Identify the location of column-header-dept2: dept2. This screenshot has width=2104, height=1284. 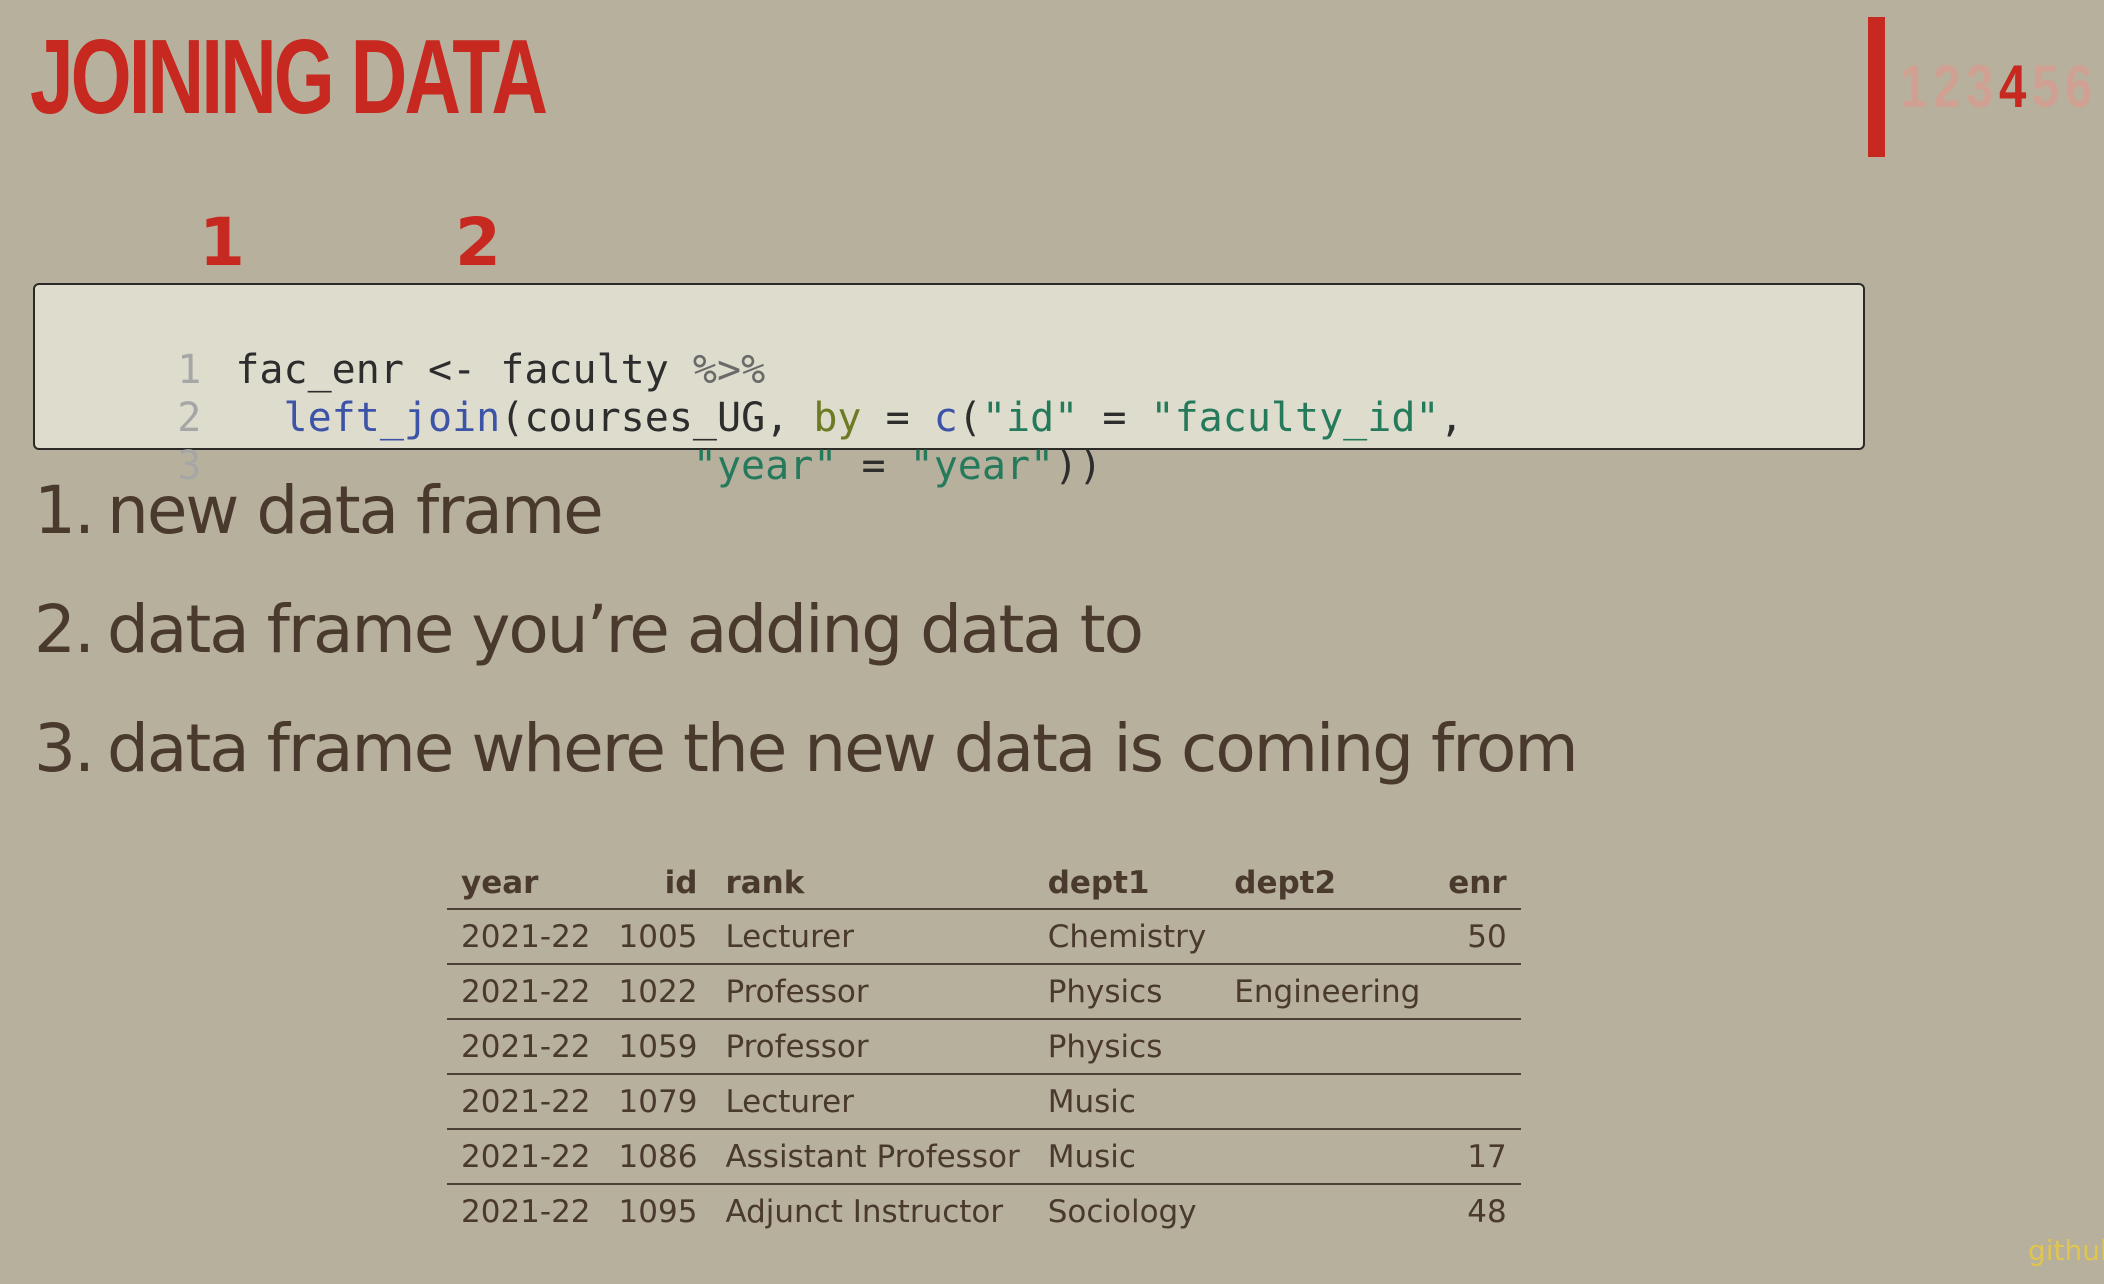
(1327, 884).